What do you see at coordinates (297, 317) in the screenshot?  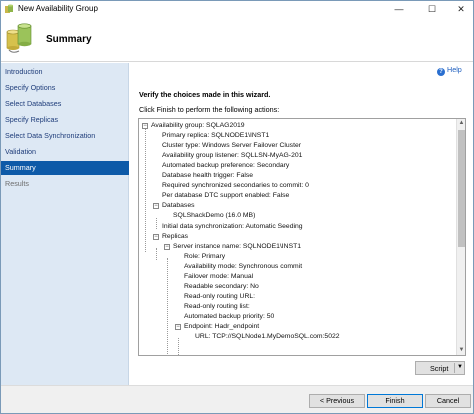 I see `tree-row: Automated backup priority: 50` at bounding box center [297, 317].